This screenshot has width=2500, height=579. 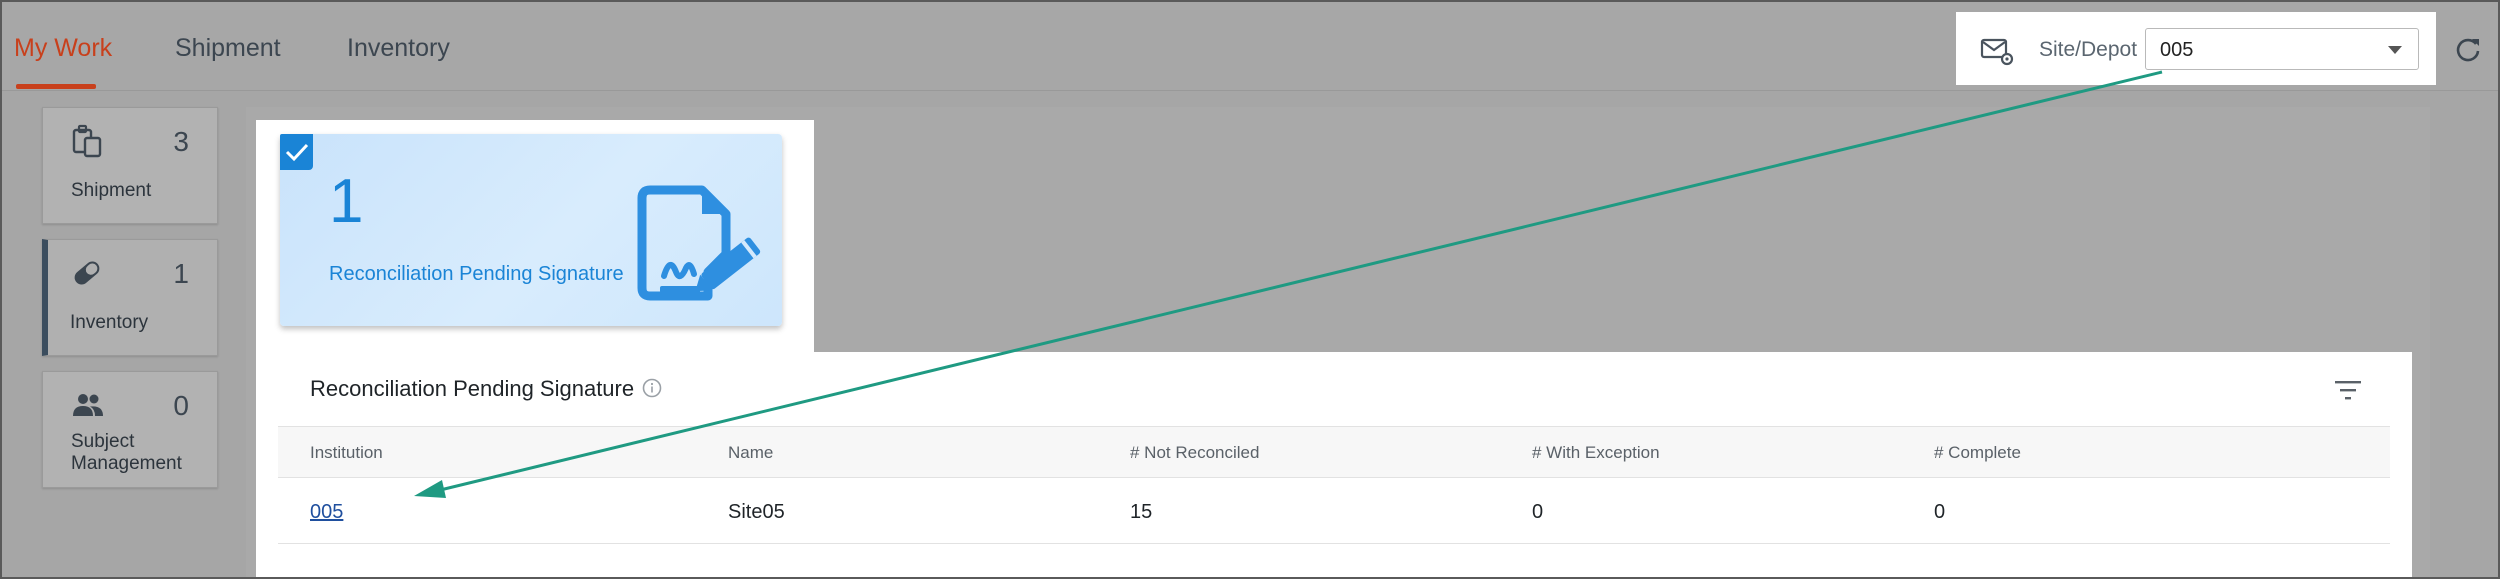 I want to click on active-tab-indicator, so click(x=56, y=86).